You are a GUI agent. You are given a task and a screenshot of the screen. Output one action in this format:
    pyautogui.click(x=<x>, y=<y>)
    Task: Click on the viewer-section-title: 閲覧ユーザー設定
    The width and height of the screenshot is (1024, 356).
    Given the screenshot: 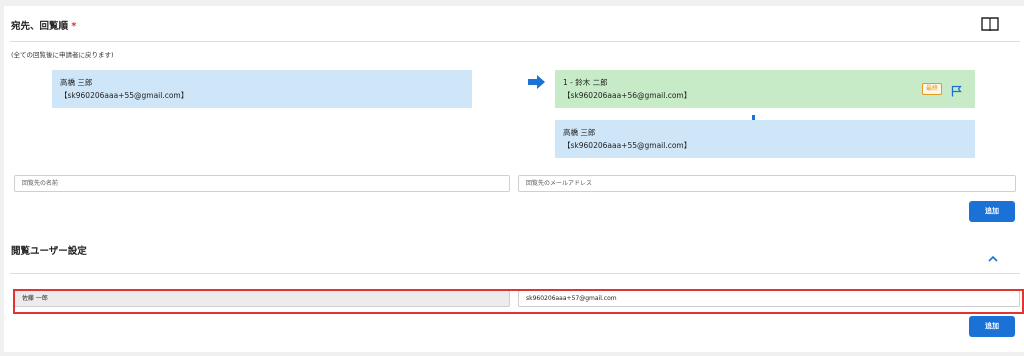 What is the action you would take?
    pyautogui.click(x=49, y=251)
    